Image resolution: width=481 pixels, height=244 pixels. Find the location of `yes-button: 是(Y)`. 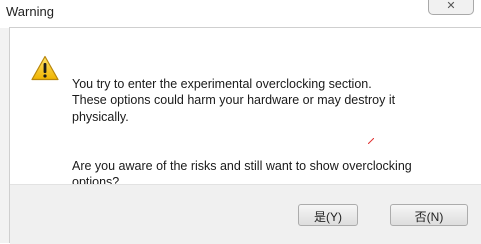

yes-button: 是(Y) is located at coordinates (328, 215).